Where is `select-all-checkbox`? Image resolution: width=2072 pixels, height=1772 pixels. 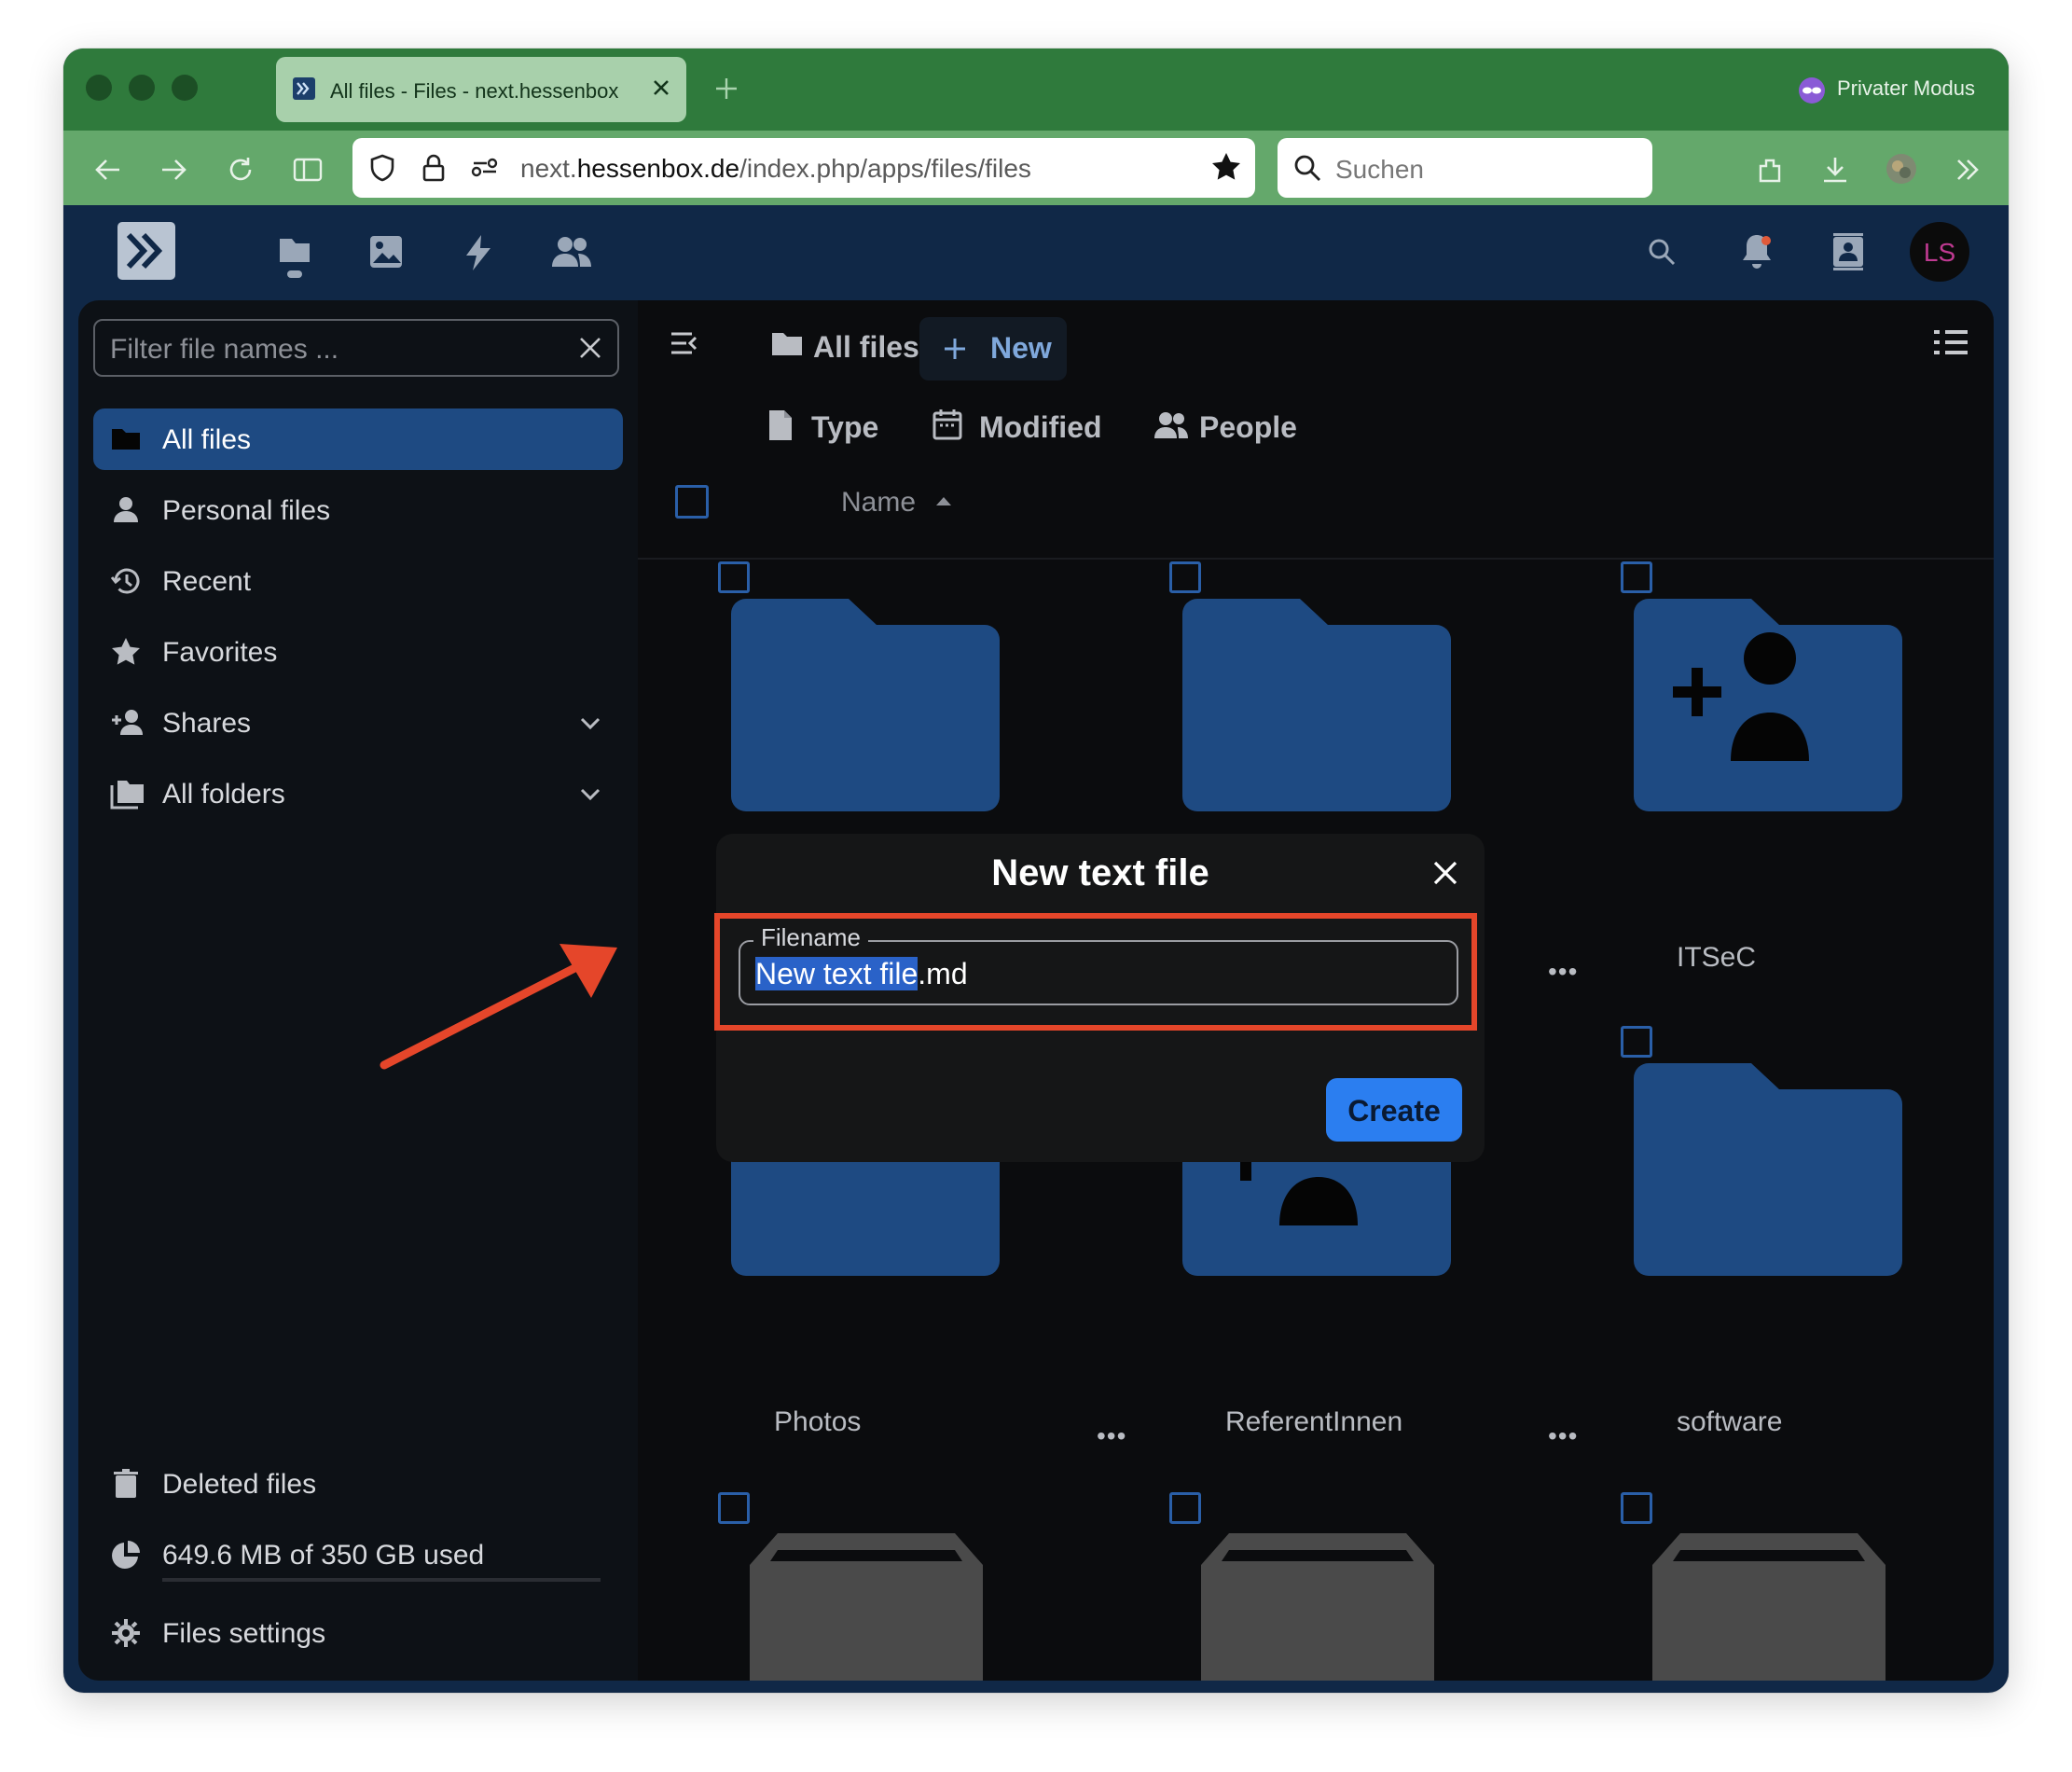 select-all-checkbox is located at coordinates (692, 502).